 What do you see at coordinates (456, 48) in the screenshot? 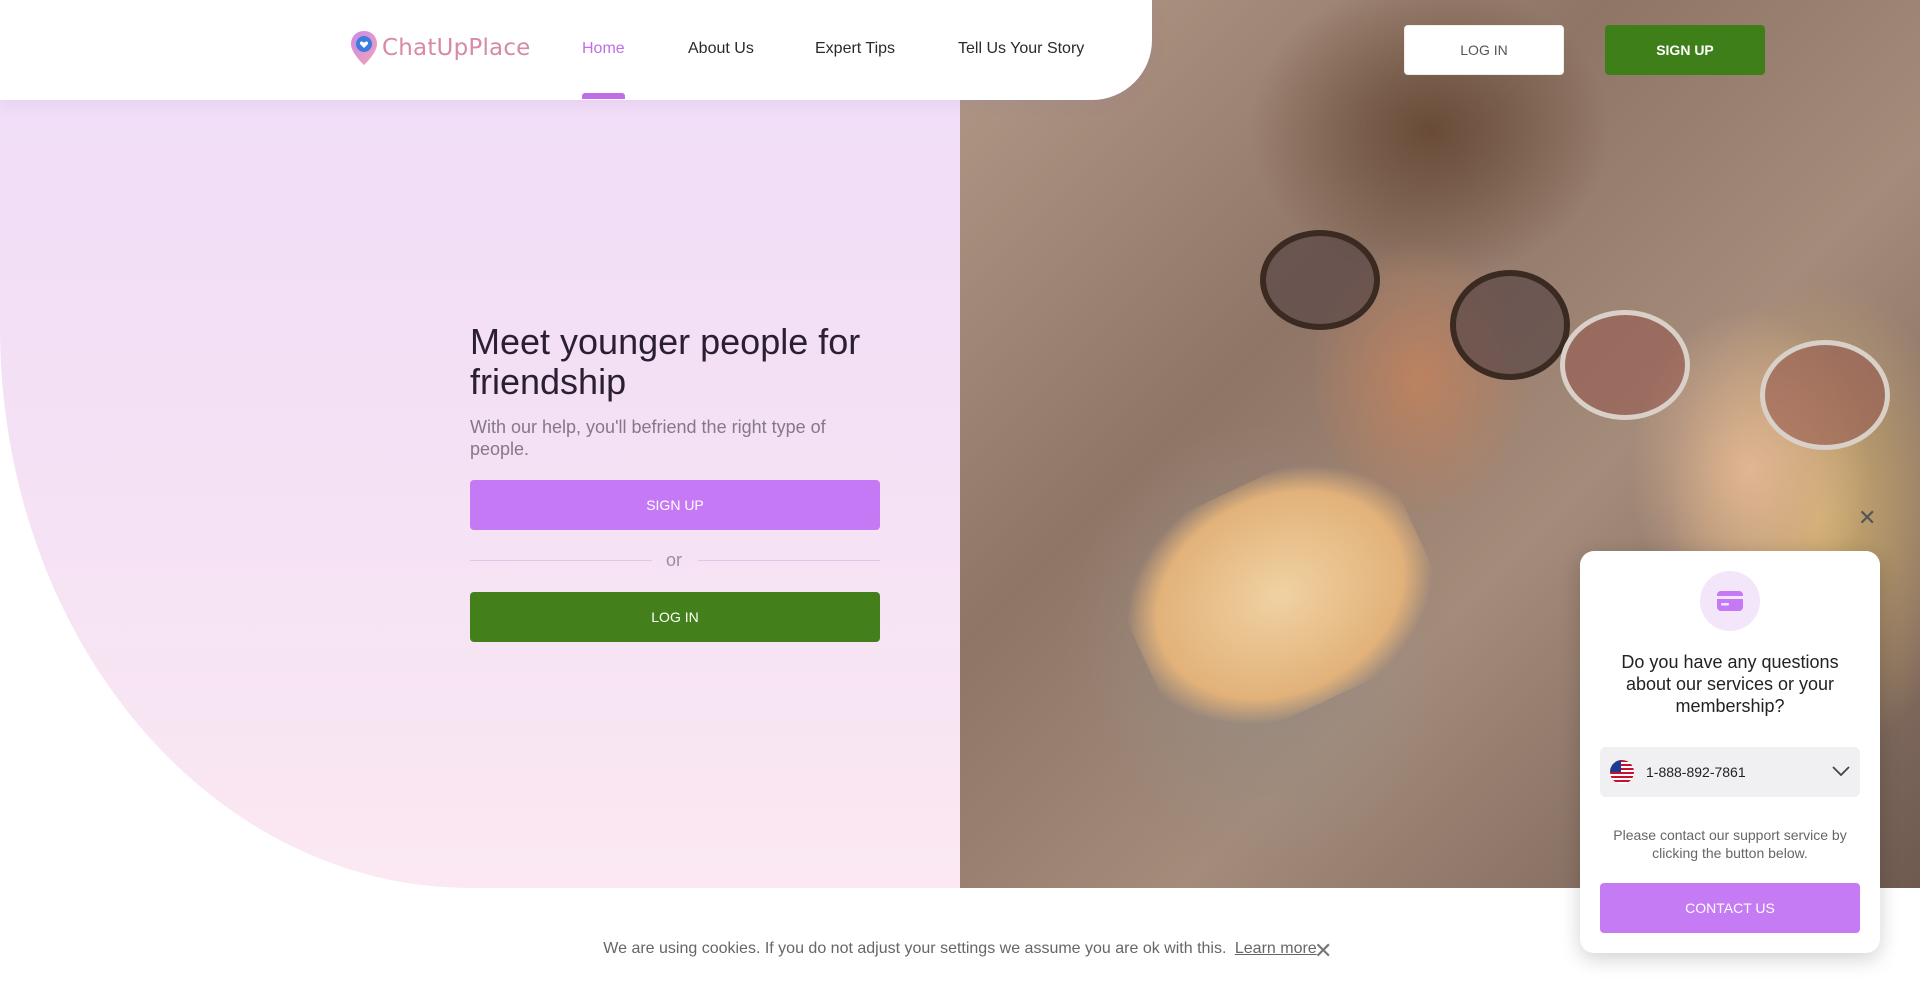
I see `logo-text: ChatUpPlace` at bounding box center [456, 48].